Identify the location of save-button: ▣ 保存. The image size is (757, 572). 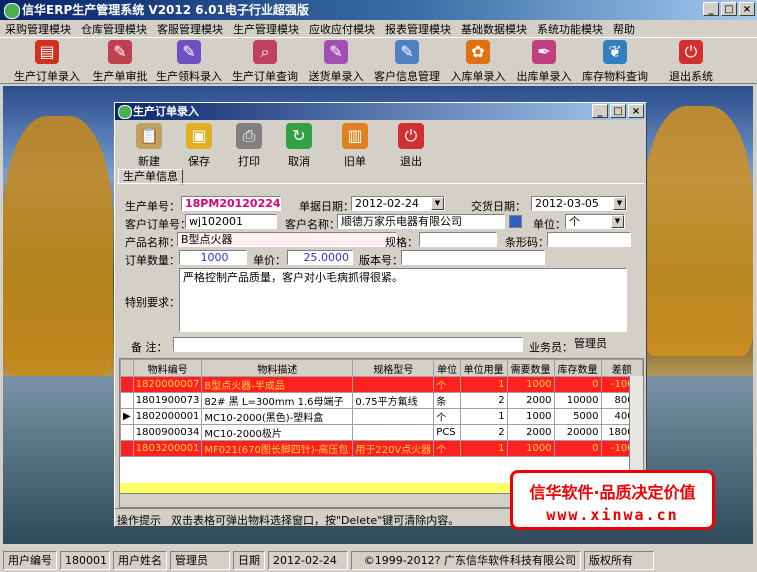
(199, 146).